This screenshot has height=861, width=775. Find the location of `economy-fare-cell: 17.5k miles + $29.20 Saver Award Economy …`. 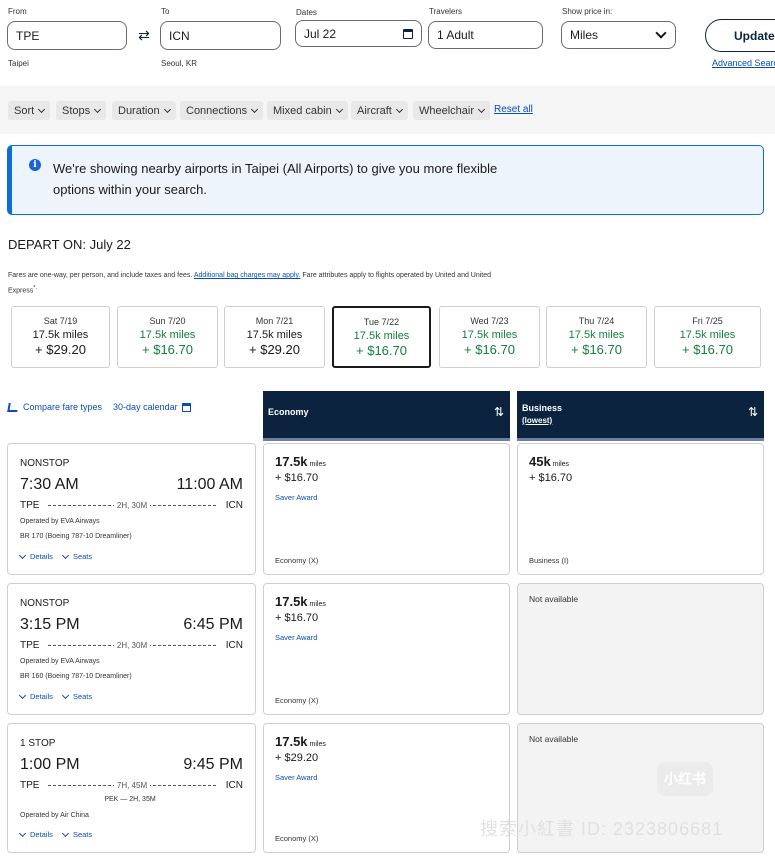

economy-fare-cell: 17.5k miles + $29.20 Saver Award Economy … is located at coordinates (386, 788).